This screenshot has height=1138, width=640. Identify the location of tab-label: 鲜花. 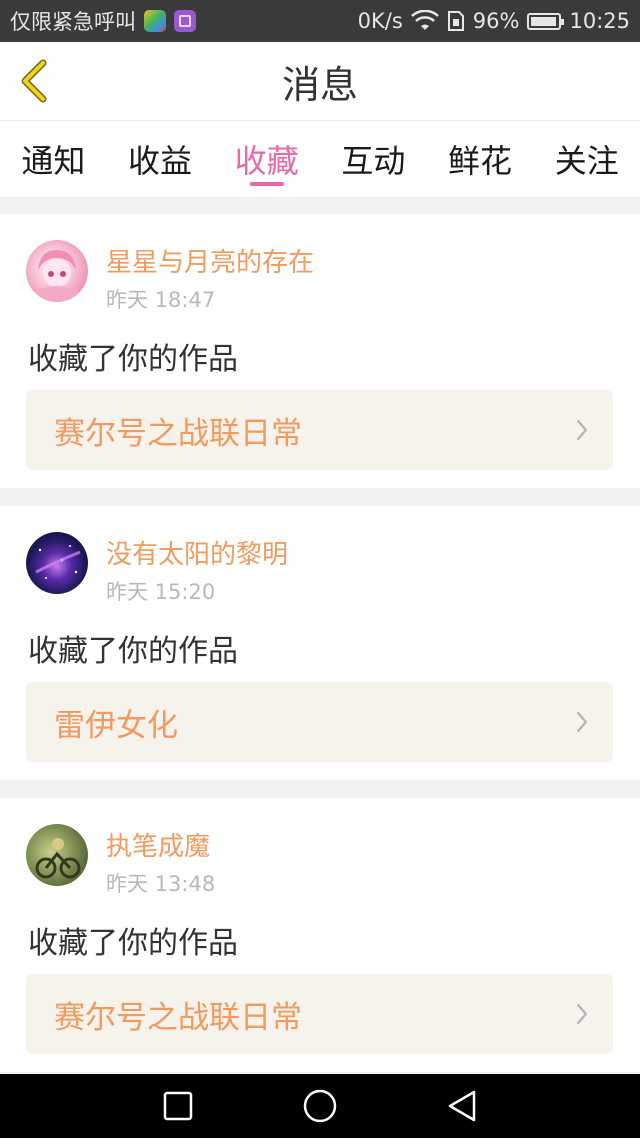
(480, 161).